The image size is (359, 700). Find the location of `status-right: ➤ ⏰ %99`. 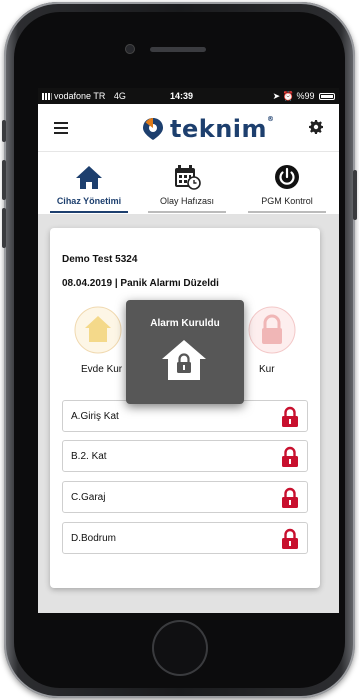

status-right: ➤ ⏰ %99 is located at coordinates (304, 96).